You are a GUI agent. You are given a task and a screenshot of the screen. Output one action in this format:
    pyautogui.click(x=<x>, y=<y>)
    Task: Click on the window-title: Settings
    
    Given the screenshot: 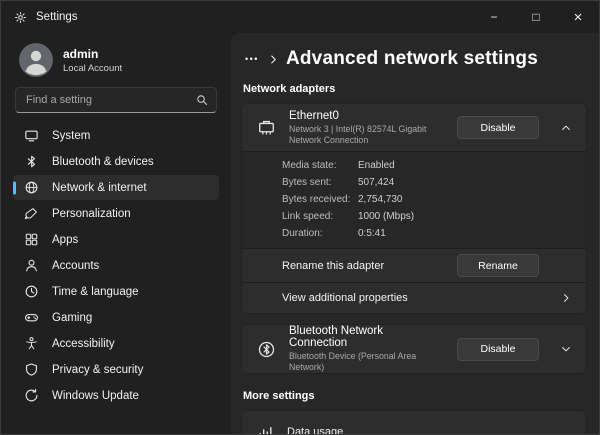 What is the action you would take?
    pyautogui.click(x=57, y=17)
    